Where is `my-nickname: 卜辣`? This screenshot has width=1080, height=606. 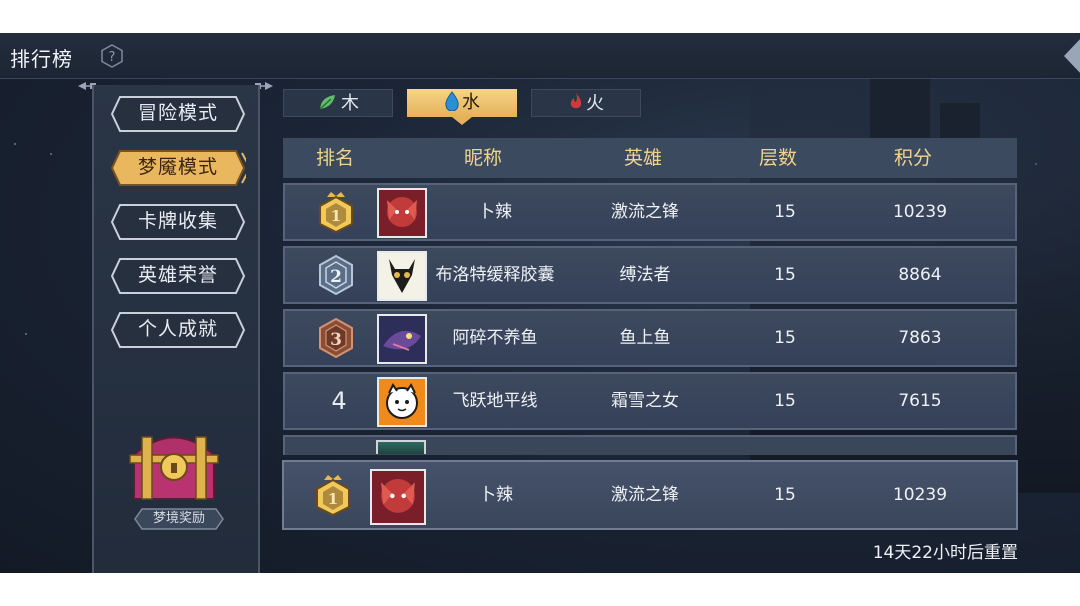
my-nickname: 卜辣 is located at coordinates (496, 495).